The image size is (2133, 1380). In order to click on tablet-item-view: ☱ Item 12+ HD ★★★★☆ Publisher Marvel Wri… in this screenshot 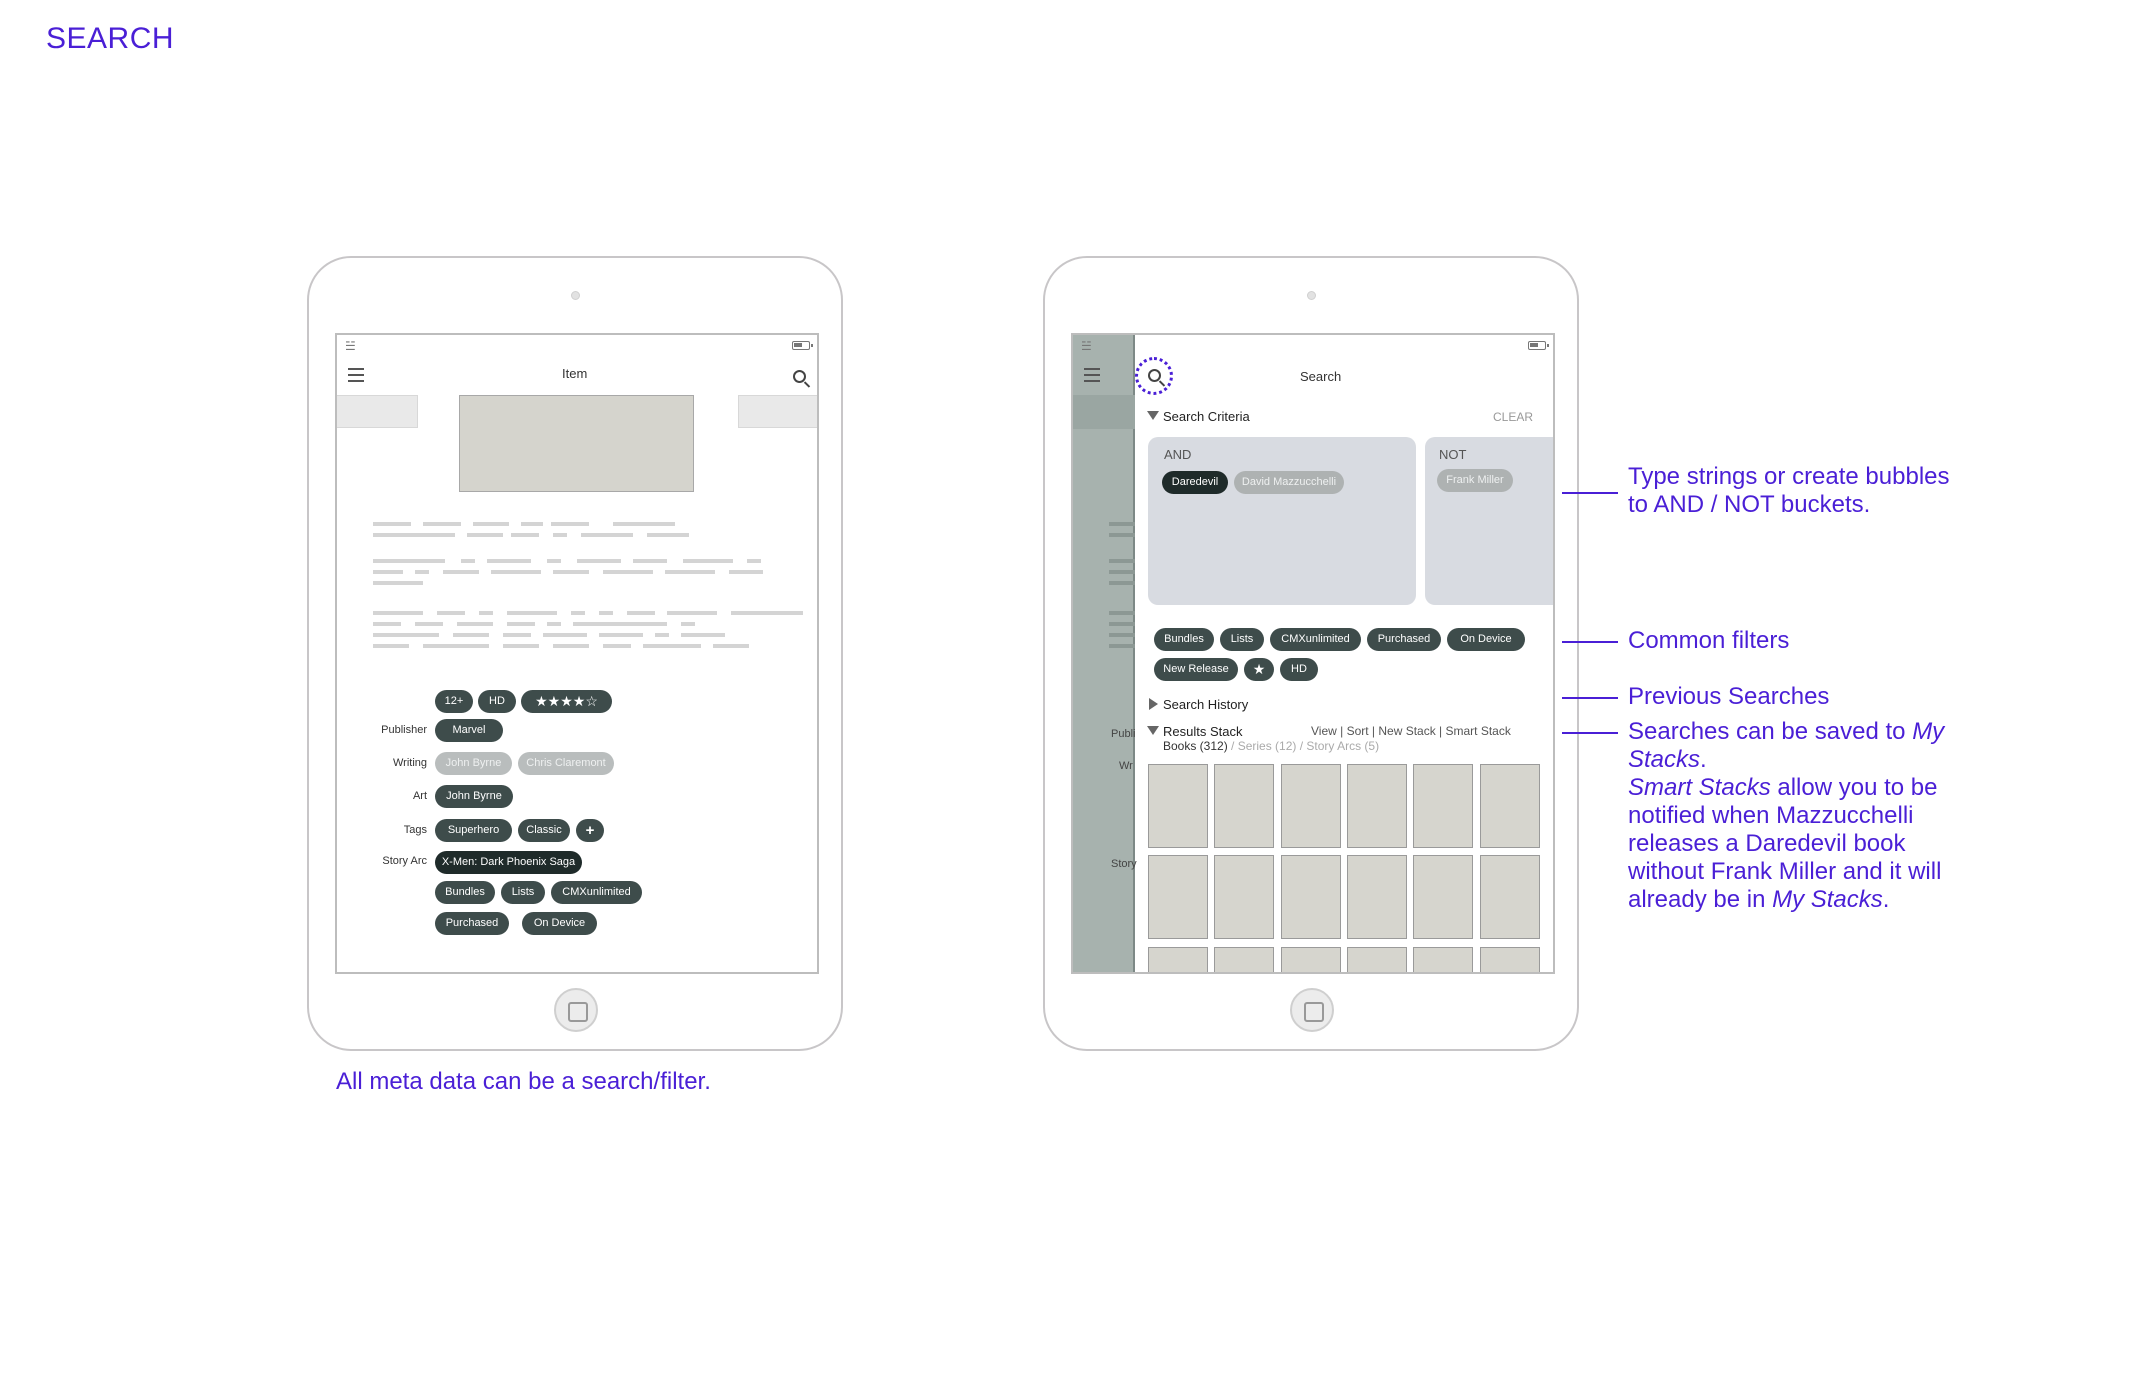, I will do `click(575, 653)`.